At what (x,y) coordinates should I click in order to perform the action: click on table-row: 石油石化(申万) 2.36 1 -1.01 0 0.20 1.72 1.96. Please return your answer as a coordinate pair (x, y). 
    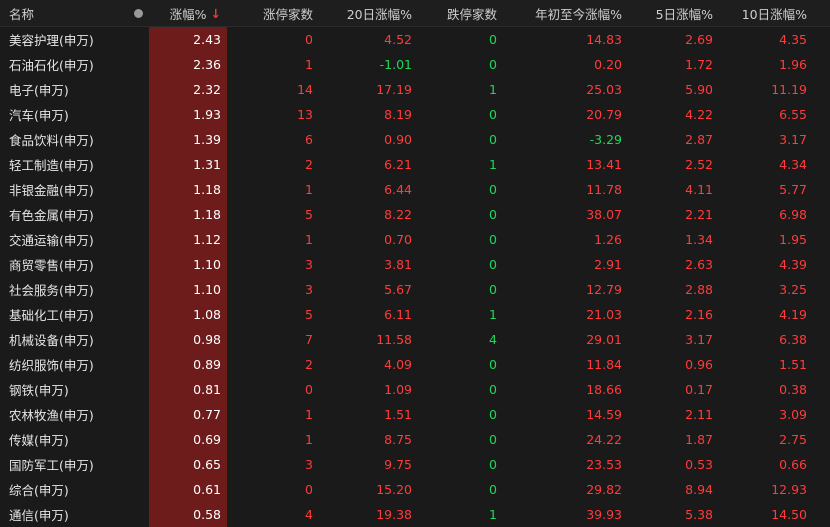
    Looking at the image, I should click on (415, 64).